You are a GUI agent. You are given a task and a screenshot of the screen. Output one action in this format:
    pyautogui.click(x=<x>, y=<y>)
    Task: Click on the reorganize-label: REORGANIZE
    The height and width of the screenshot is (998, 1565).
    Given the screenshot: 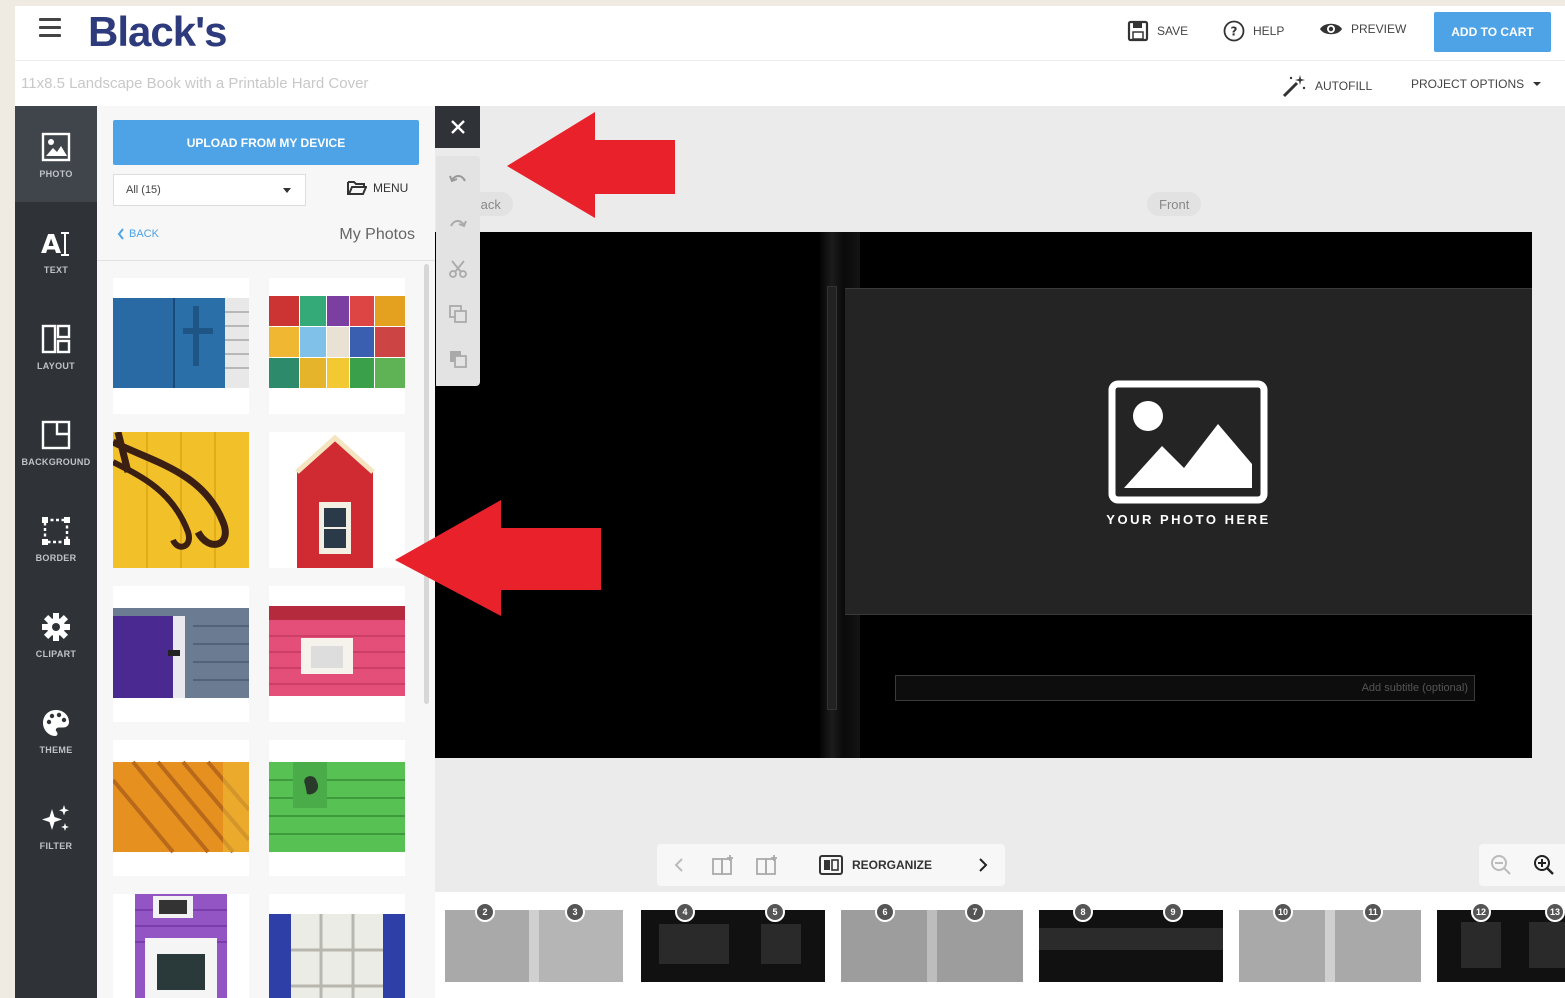 What is the action you would take?
    pyautogui.click(x=891, y=865)
    